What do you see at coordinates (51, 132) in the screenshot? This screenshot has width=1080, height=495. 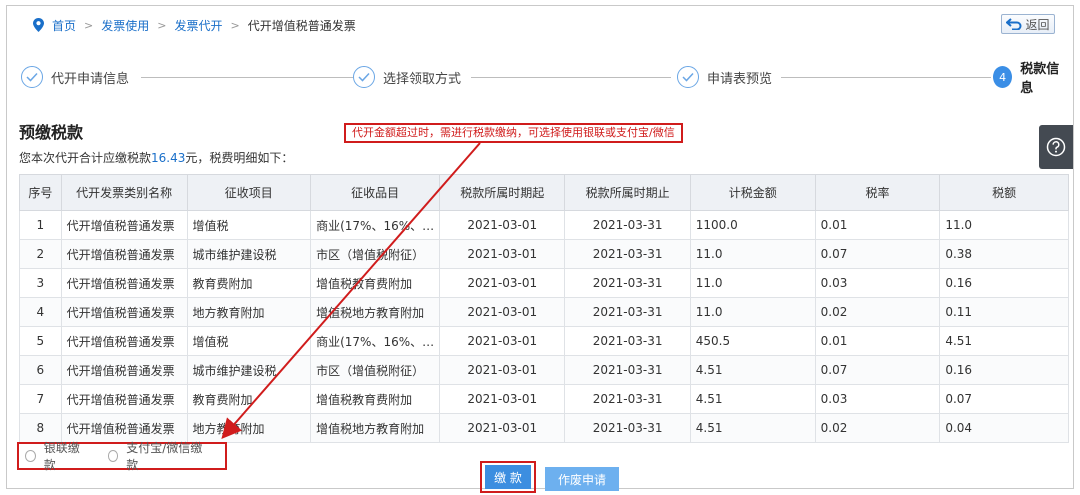 I see `section-title: 预缴税款` at bounding box center [51, 132].